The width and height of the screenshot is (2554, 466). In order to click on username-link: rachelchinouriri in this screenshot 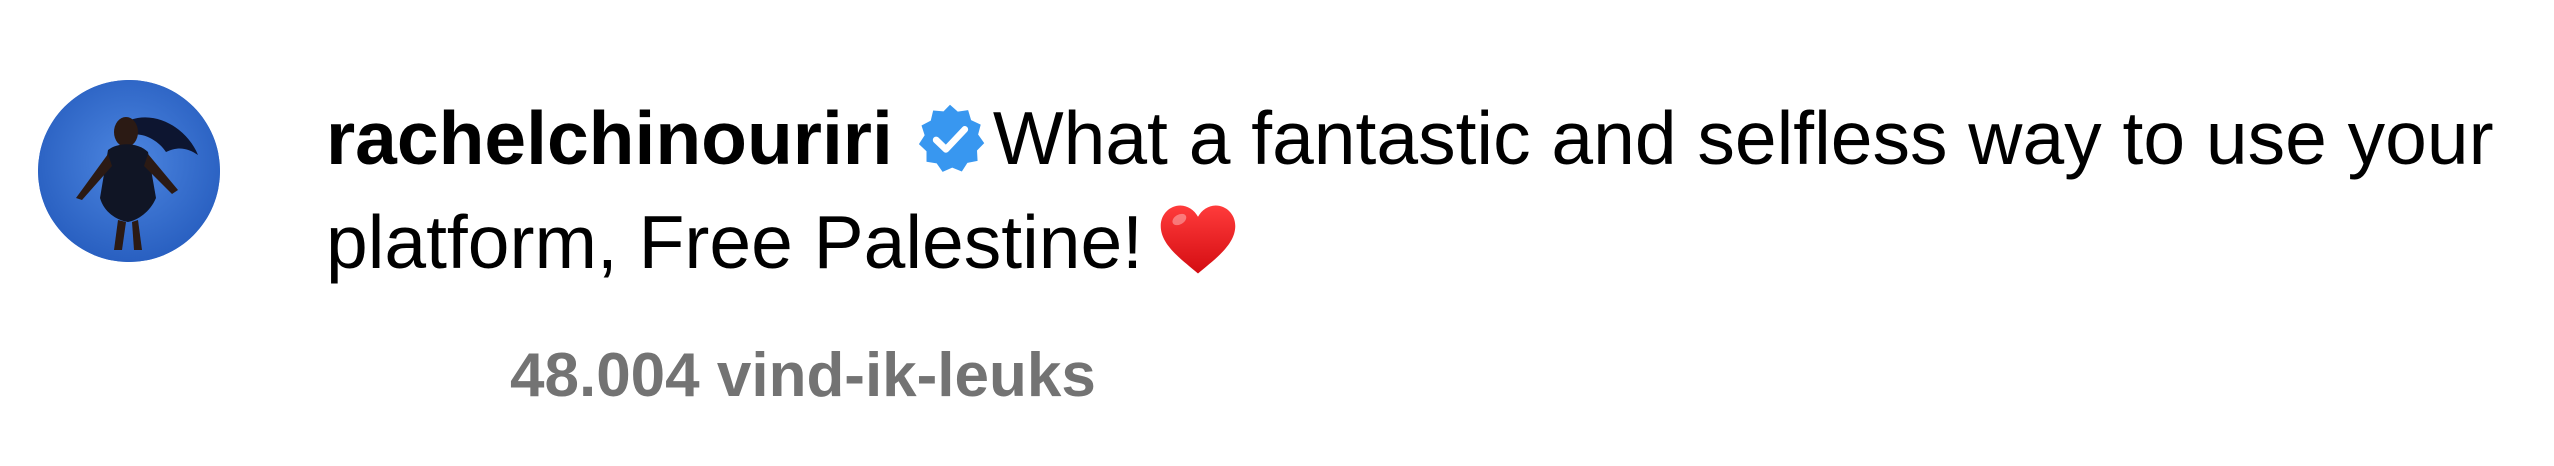, I will do `click(609, 138)`.